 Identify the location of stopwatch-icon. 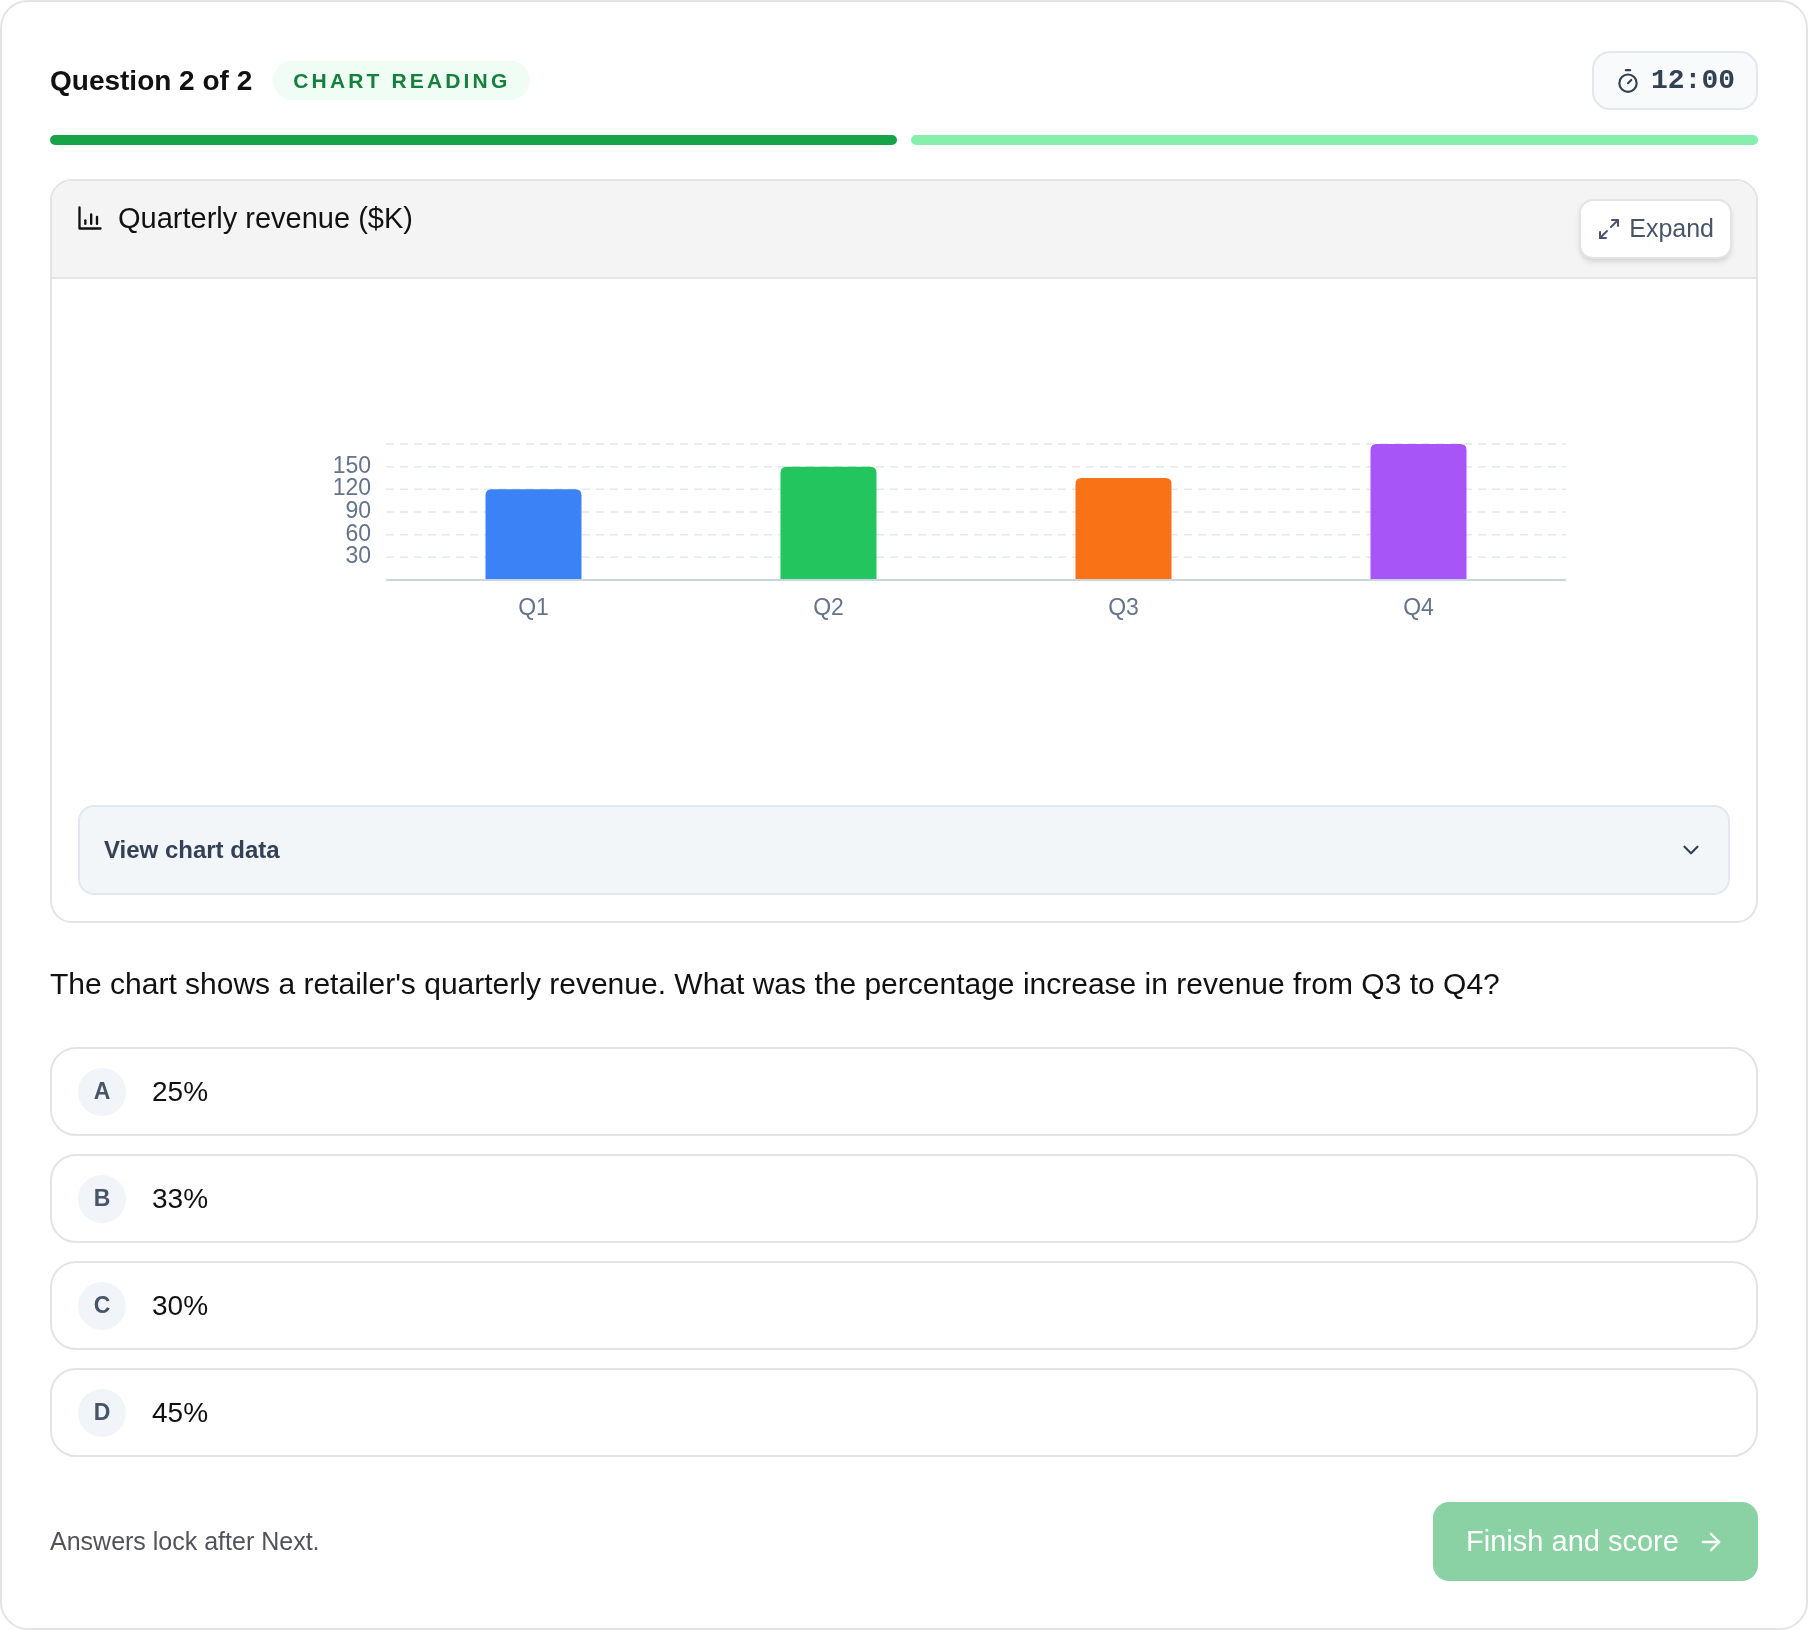
(1628, 80).